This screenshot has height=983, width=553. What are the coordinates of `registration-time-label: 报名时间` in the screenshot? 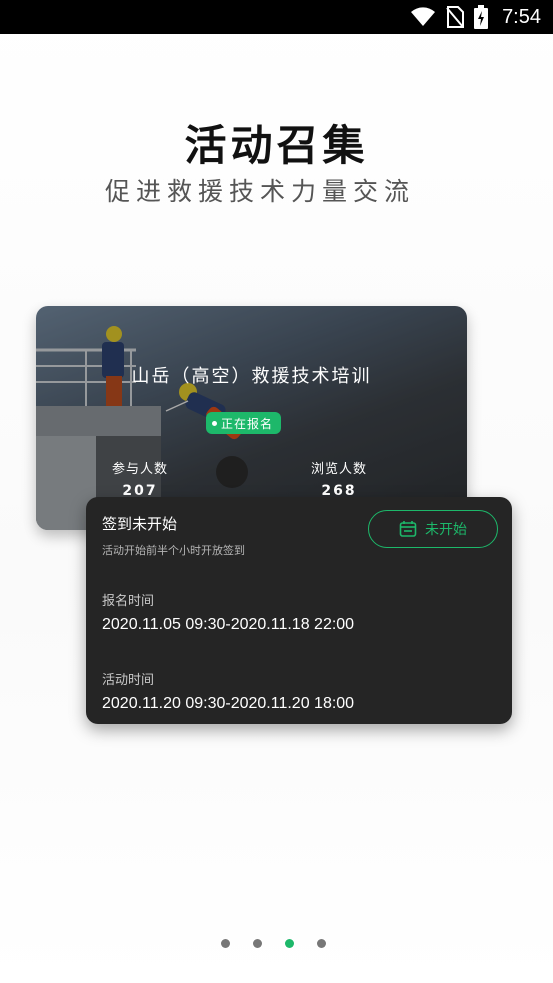 It's located at (128, 601).